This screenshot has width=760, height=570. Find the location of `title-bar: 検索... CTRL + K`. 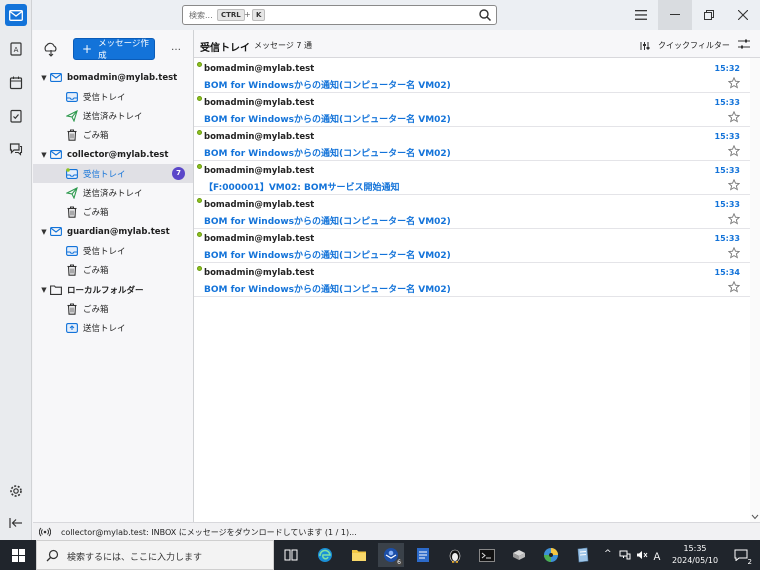

title-bar: 検索... CTRL + K is located at coordinates (380, 15).